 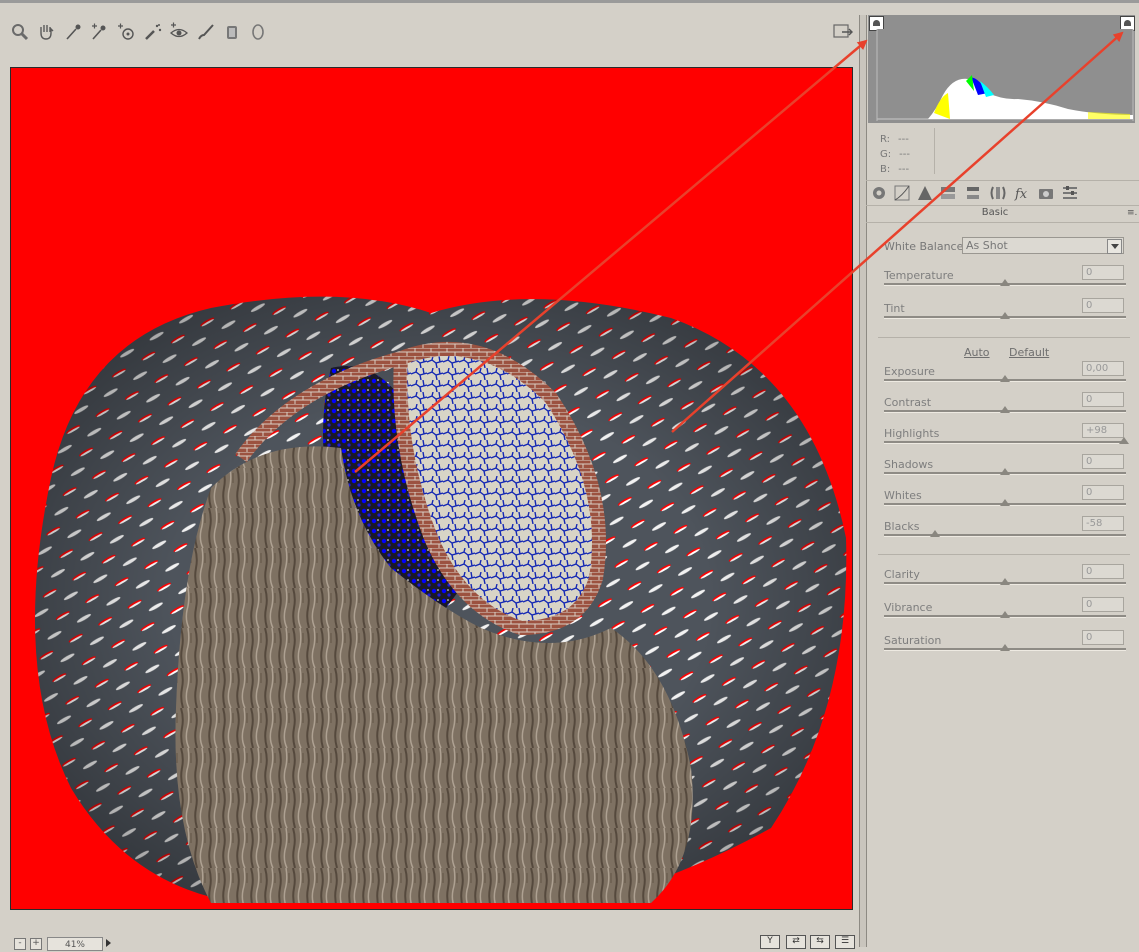 I want to click on toolbar, so click(x=431, y=31).